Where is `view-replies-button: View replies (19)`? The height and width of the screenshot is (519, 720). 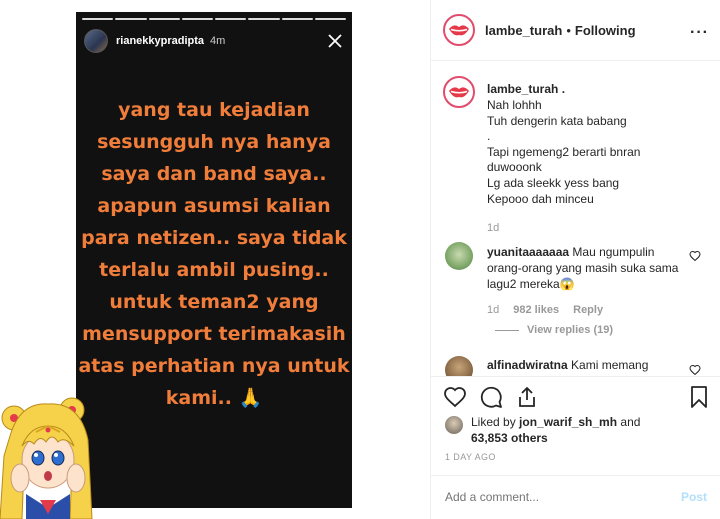
view-replies-button: View replies (19) is located at coordinates (554, 330).